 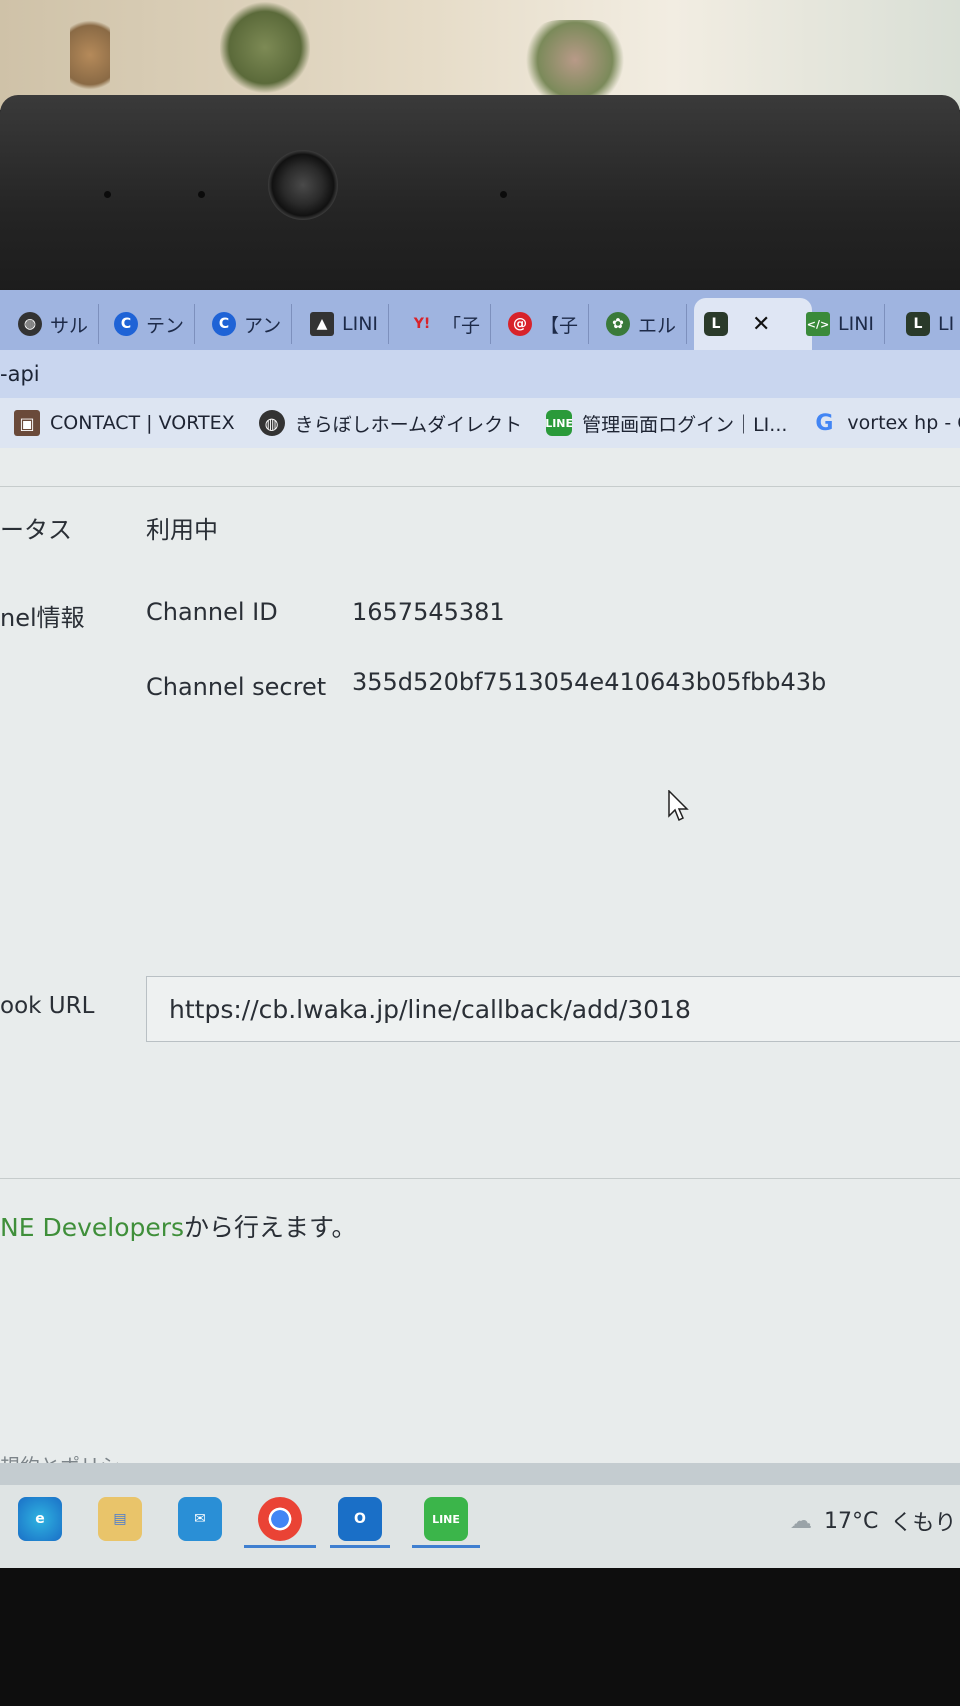 What do you see at coordinates (446, 1546) in the screenshot?
I see `line-active-indicator` at bounding box center [446, 1546].